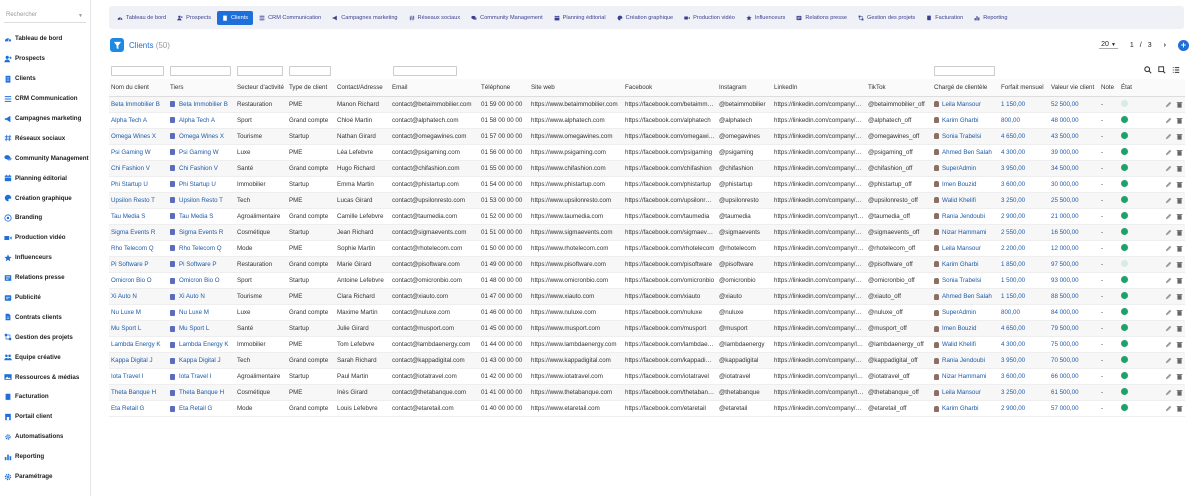 This screenshot has width=1200, height=496. Describe the element at coordinates (47, 178) in the screenshot. I see `sidebar-item-calendar: Planning éditorial` at that location.